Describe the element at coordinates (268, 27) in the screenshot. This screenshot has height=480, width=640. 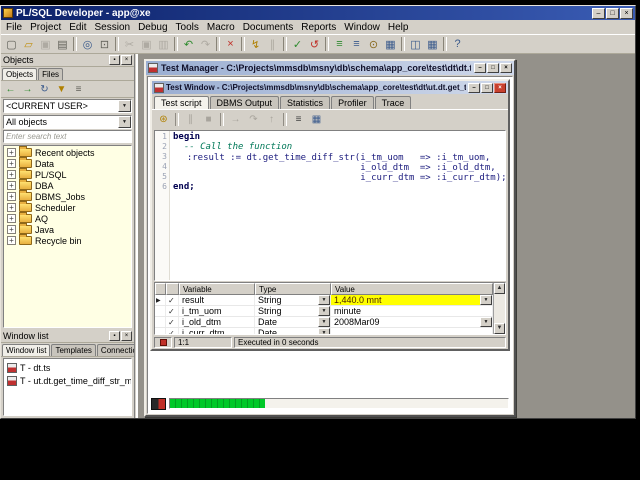
I see `menu-documents: Documents` at that location.